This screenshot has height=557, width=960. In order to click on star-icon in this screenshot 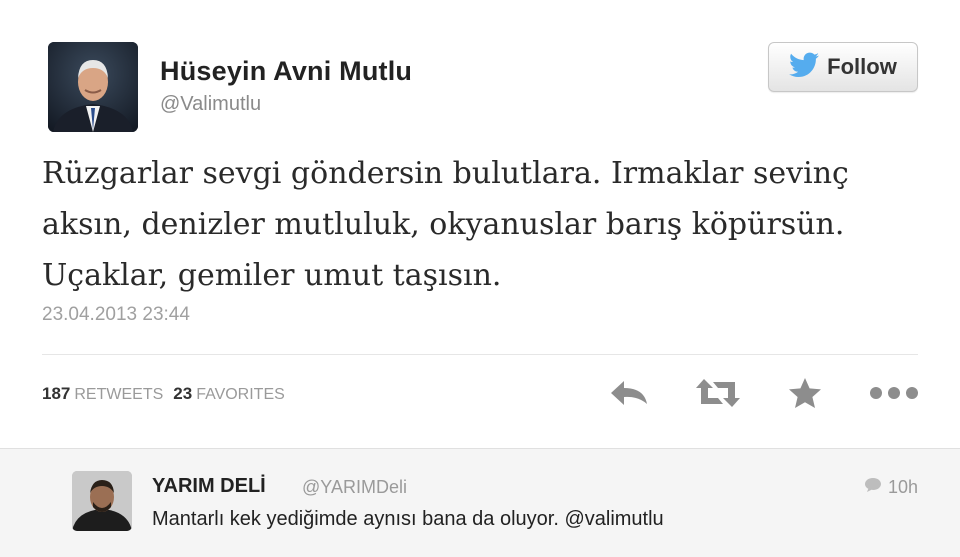, I will do `click(805, 393)`.